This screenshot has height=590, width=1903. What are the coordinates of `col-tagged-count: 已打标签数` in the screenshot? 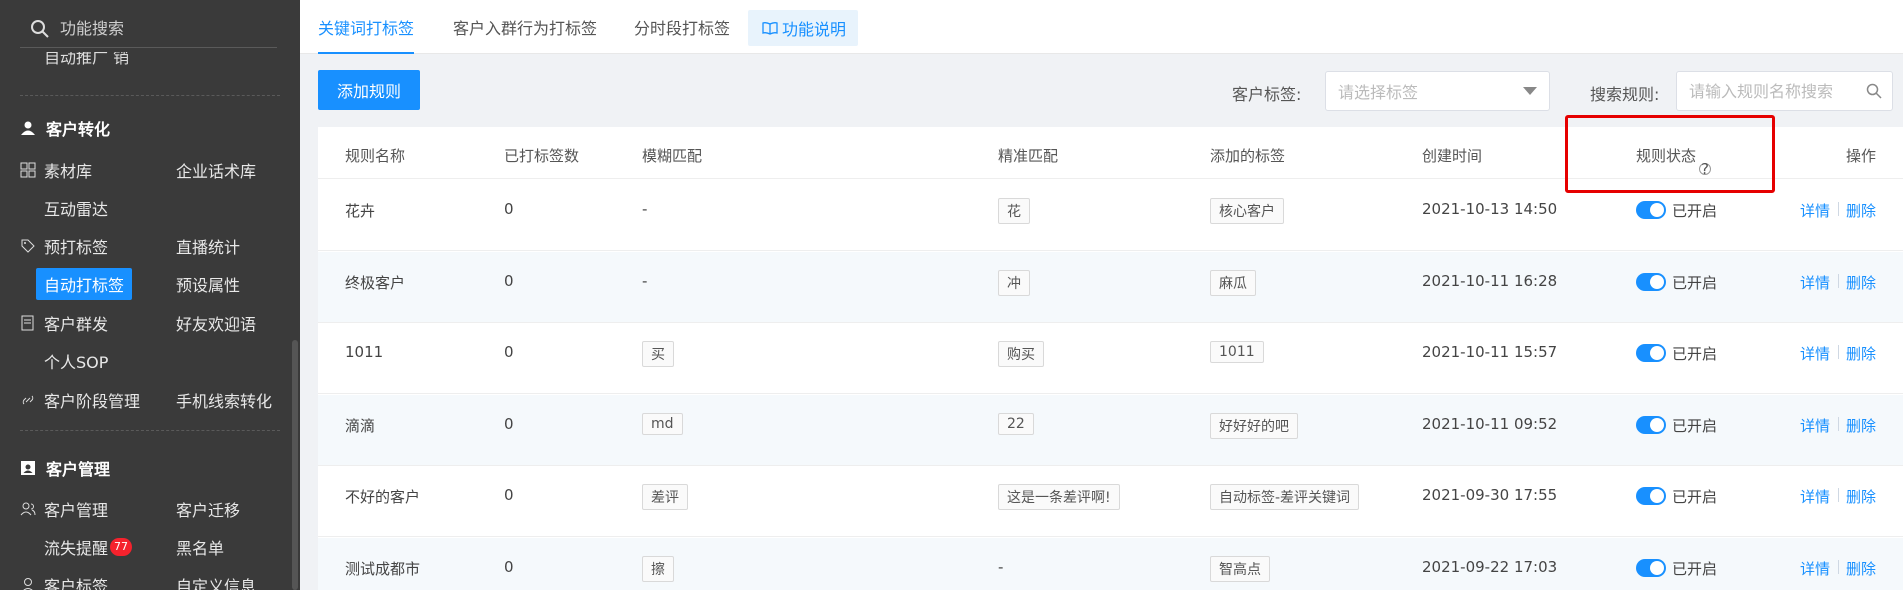 It's located at (542, 156).